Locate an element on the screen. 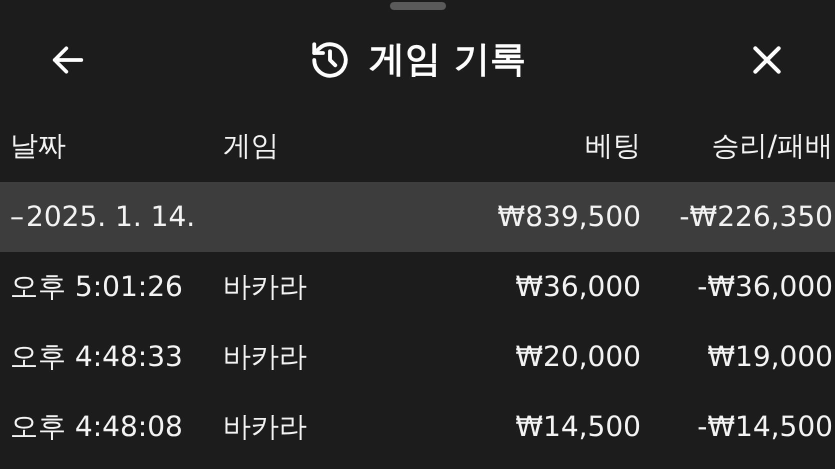 The height and width of the screenshot is (469, 835). table-cell-text: ₩14,500 is located at coordinates (578, 427).